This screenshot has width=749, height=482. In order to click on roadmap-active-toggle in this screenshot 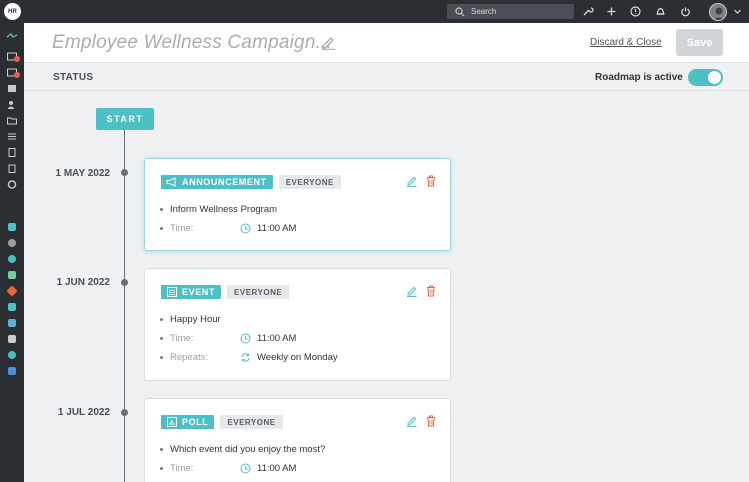, I will do `click(705, 77)`.